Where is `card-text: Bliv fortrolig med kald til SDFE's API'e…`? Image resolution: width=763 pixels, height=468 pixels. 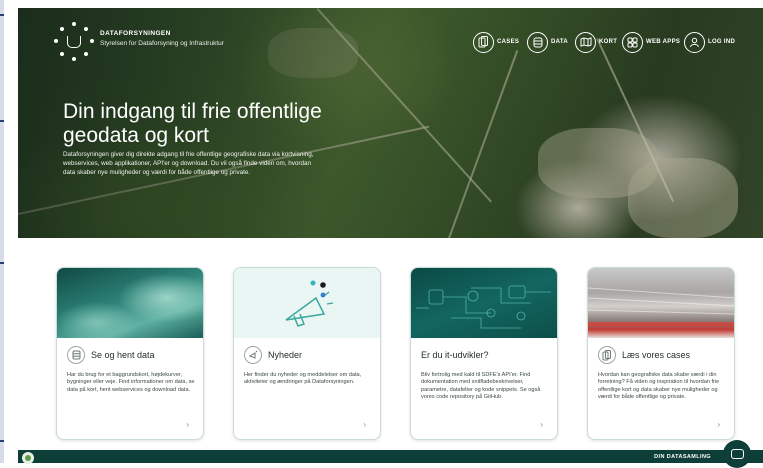 card-text: Bliv fortrolig med kald til SDFE's API'e… is located at coordinates (481, 386).